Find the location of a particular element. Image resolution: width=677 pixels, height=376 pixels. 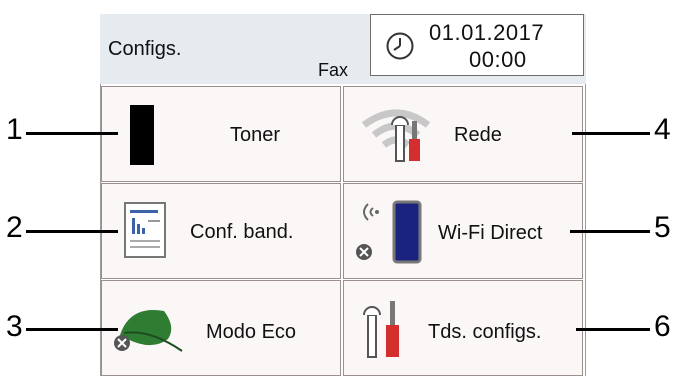

screen-title: Configs. is located at coordinates (145, 49).